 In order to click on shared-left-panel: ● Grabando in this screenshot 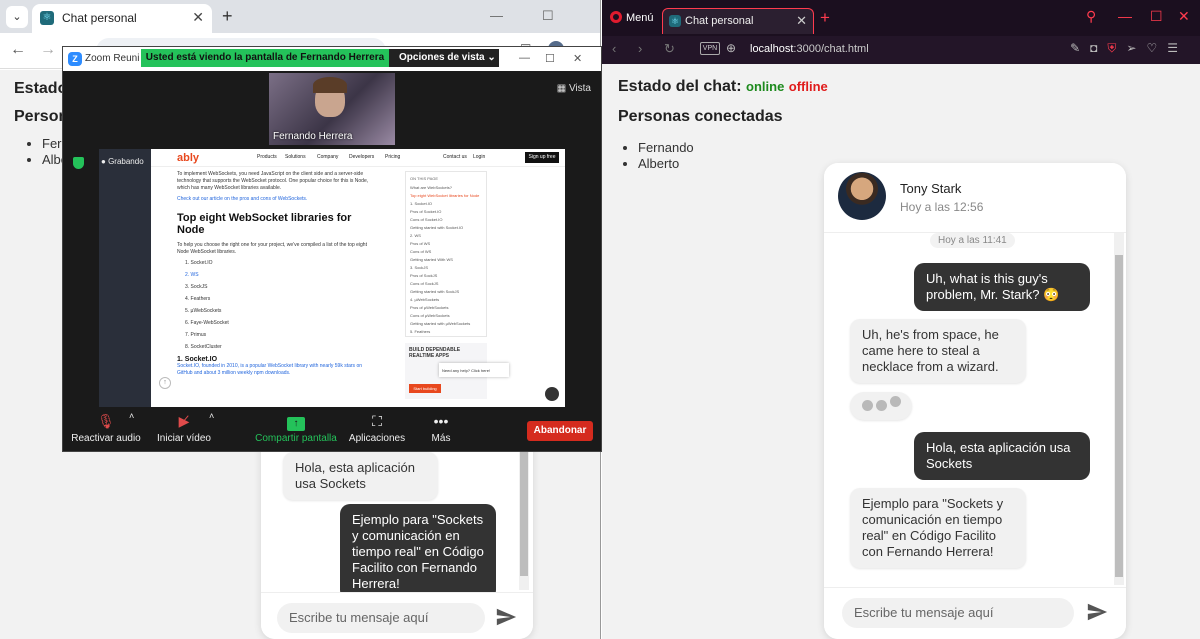, I will do `click(125, 278)`.